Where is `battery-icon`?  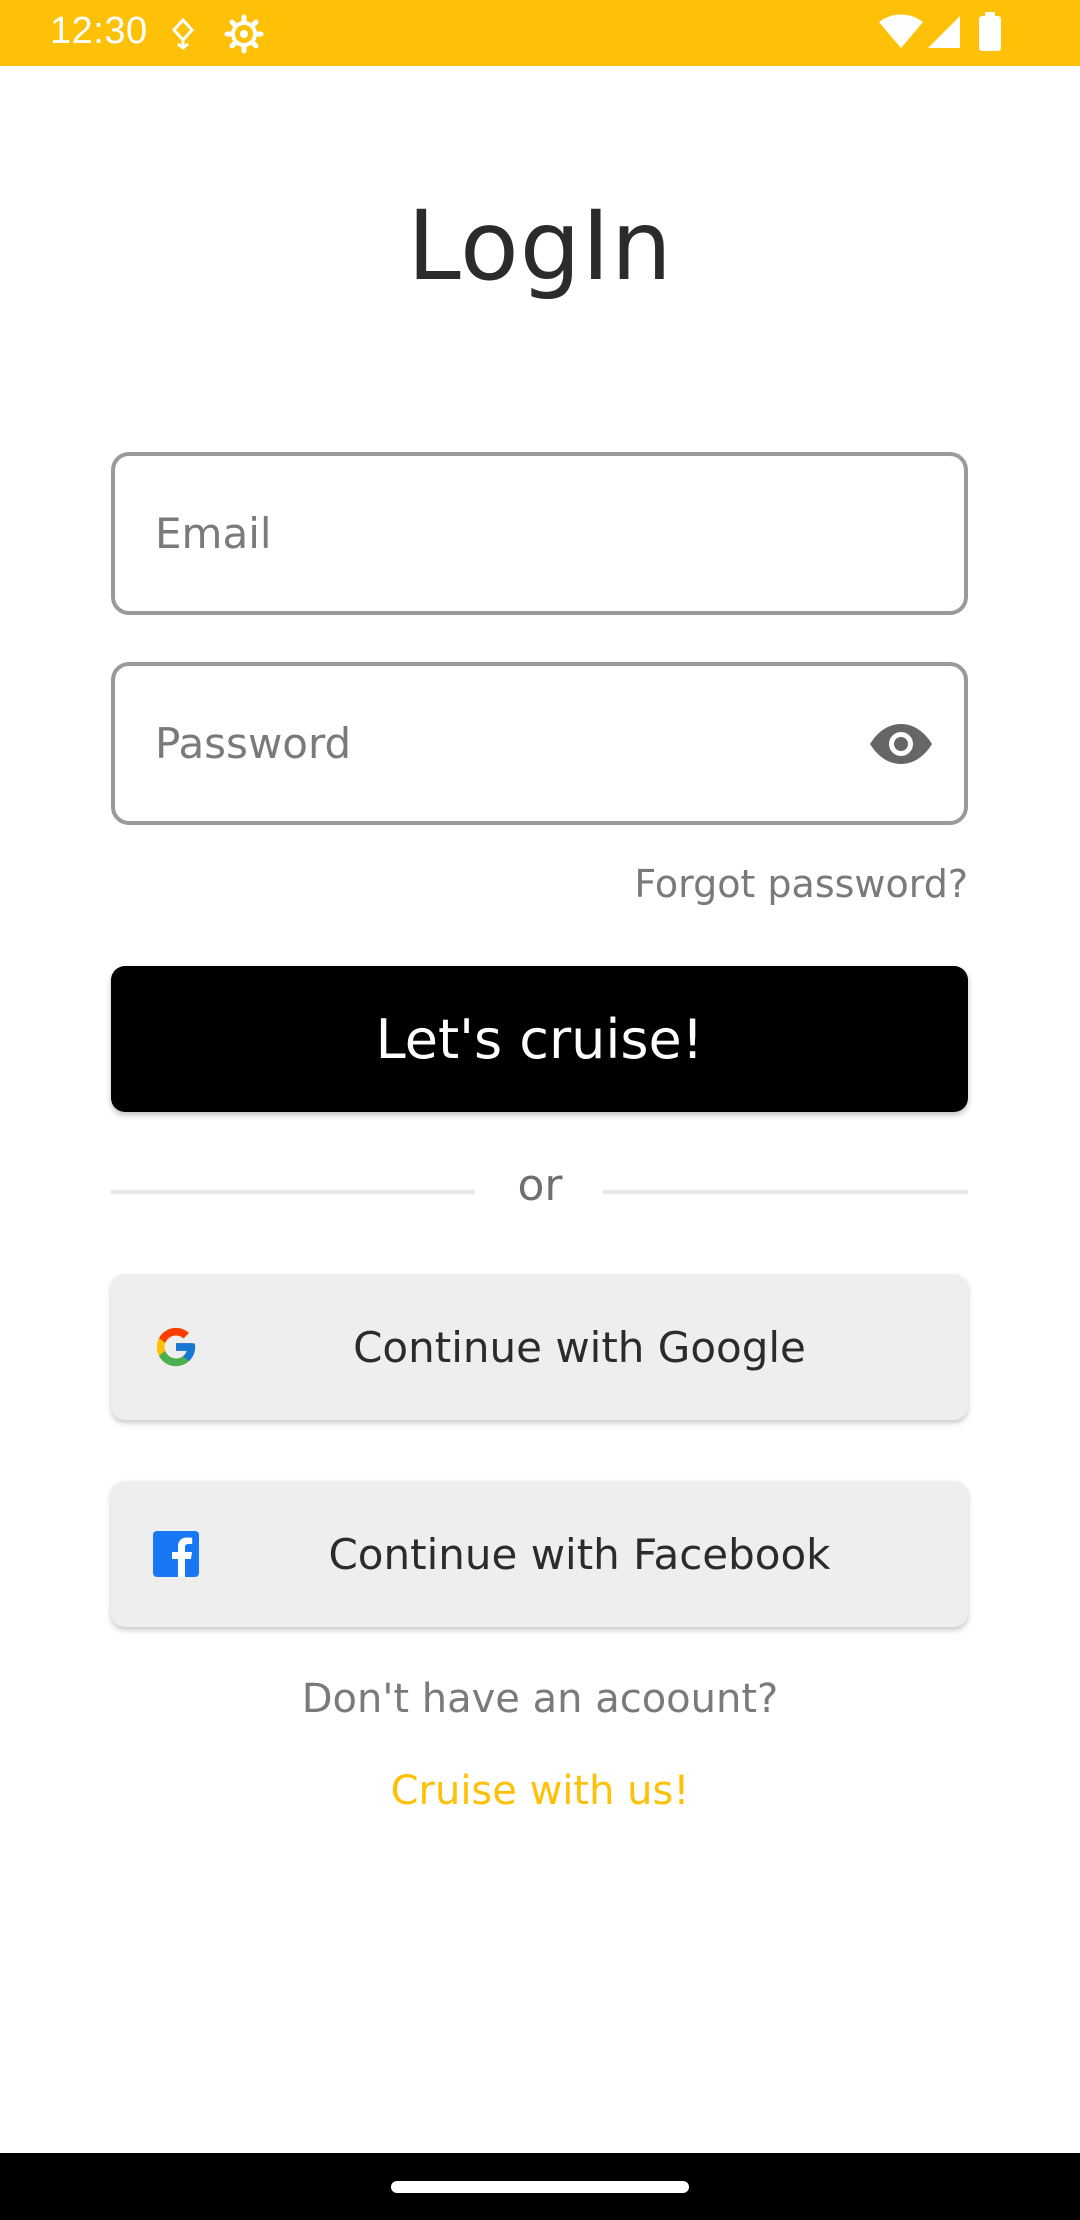 battery-icon is located at coordinates (990, 31).